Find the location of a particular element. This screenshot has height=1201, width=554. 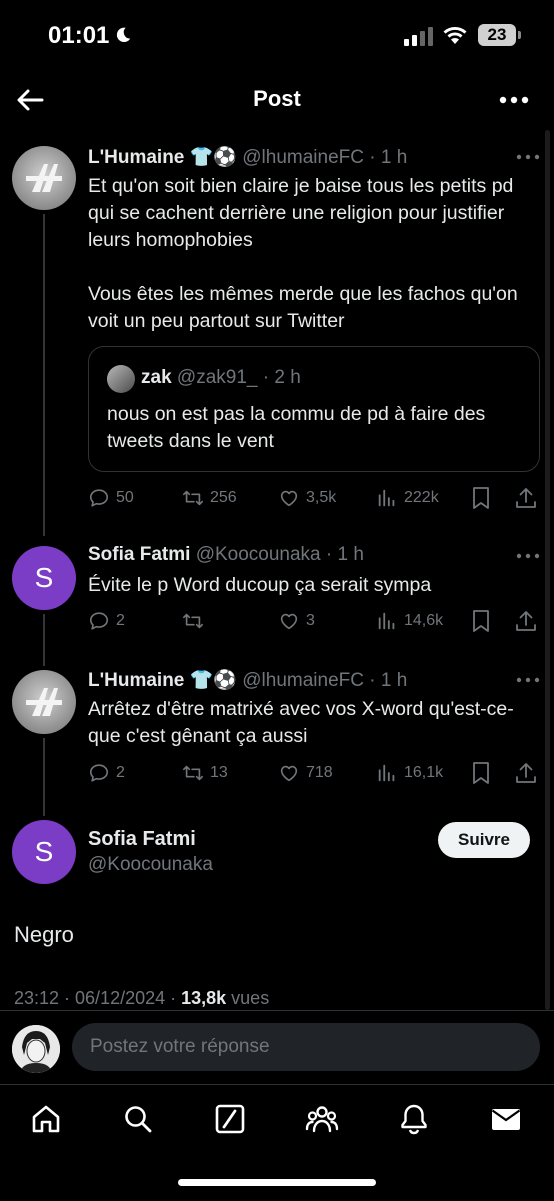

like-button: 3,5k is located at coordinates (307, 498).